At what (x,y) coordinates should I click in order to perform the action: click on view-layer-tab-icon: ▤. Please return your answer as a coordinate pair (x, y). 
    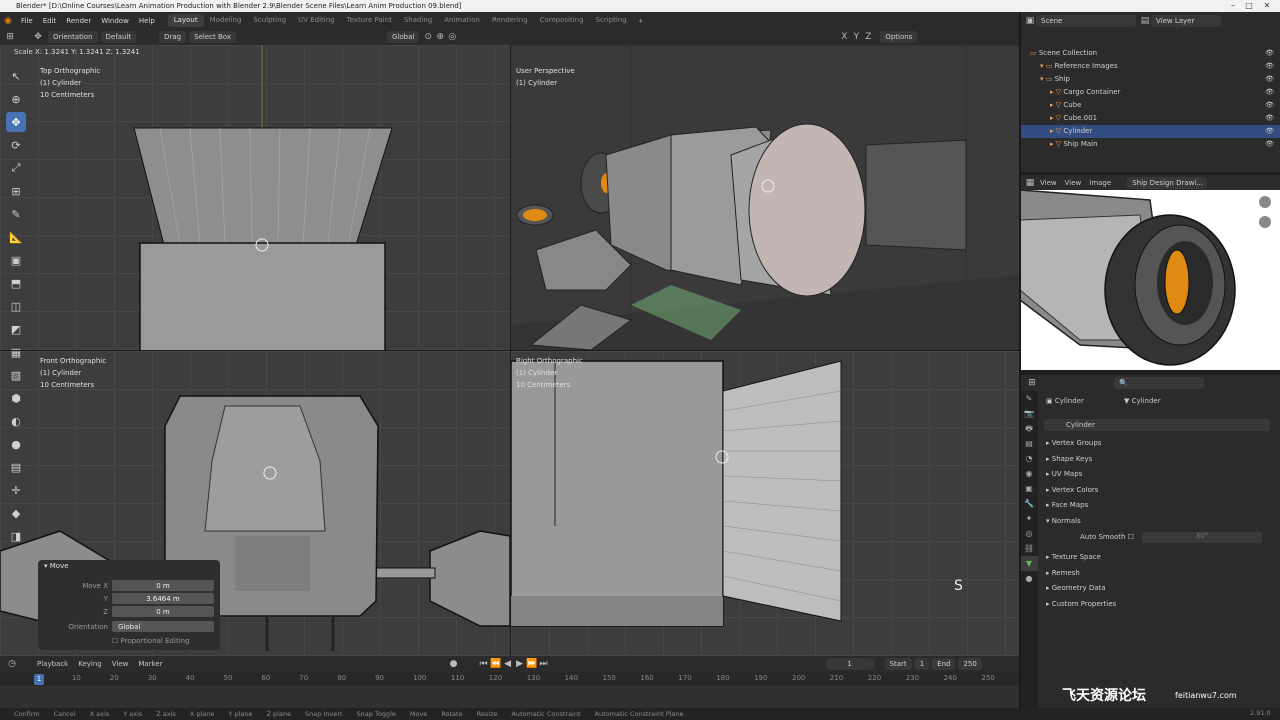
    Looking at the image, I should click on (1029, 443).